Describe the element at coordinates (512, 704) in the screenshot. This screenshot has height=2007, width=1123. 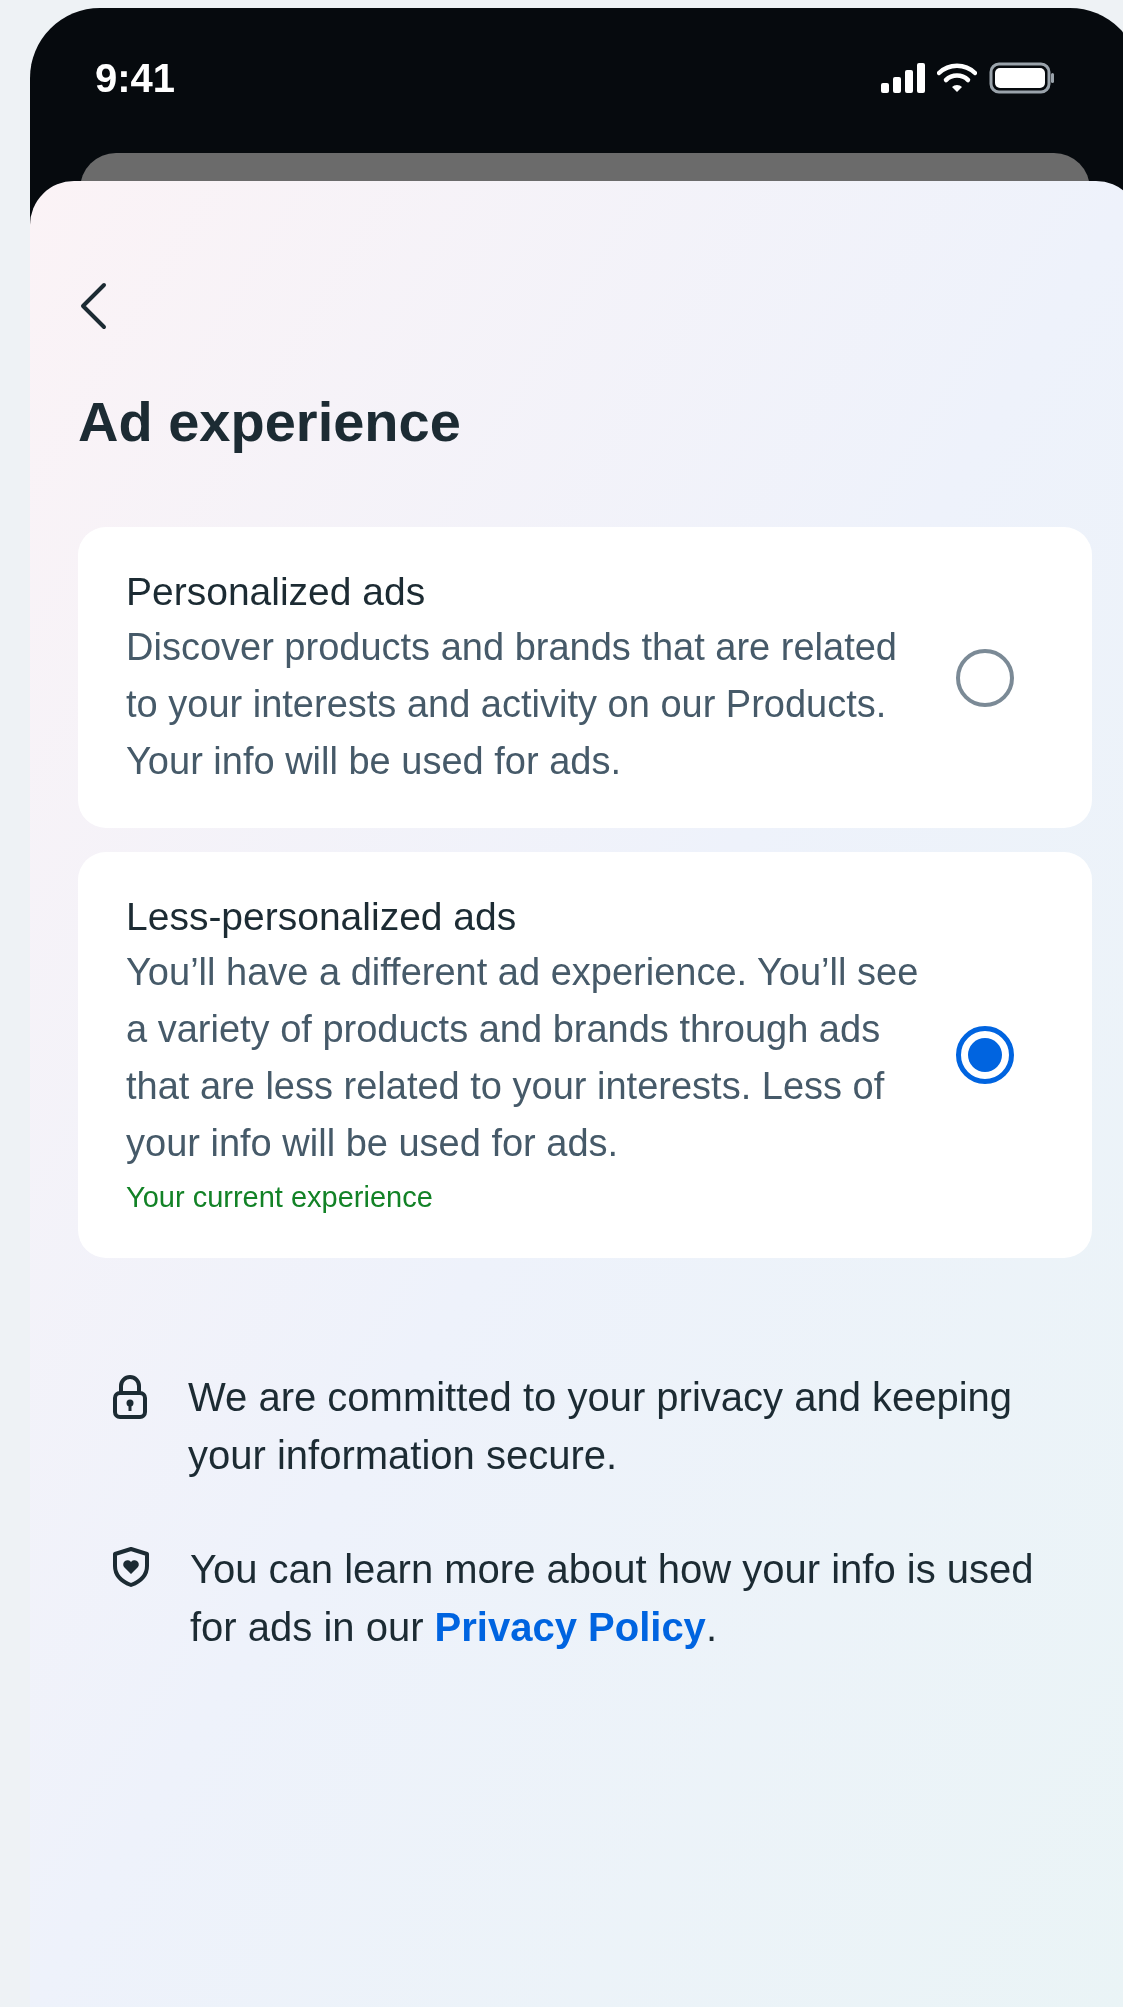
I see `option-description: Discover products and brands that are related to your interests and activity on our Products. Your info will be used for ads.` at that location.